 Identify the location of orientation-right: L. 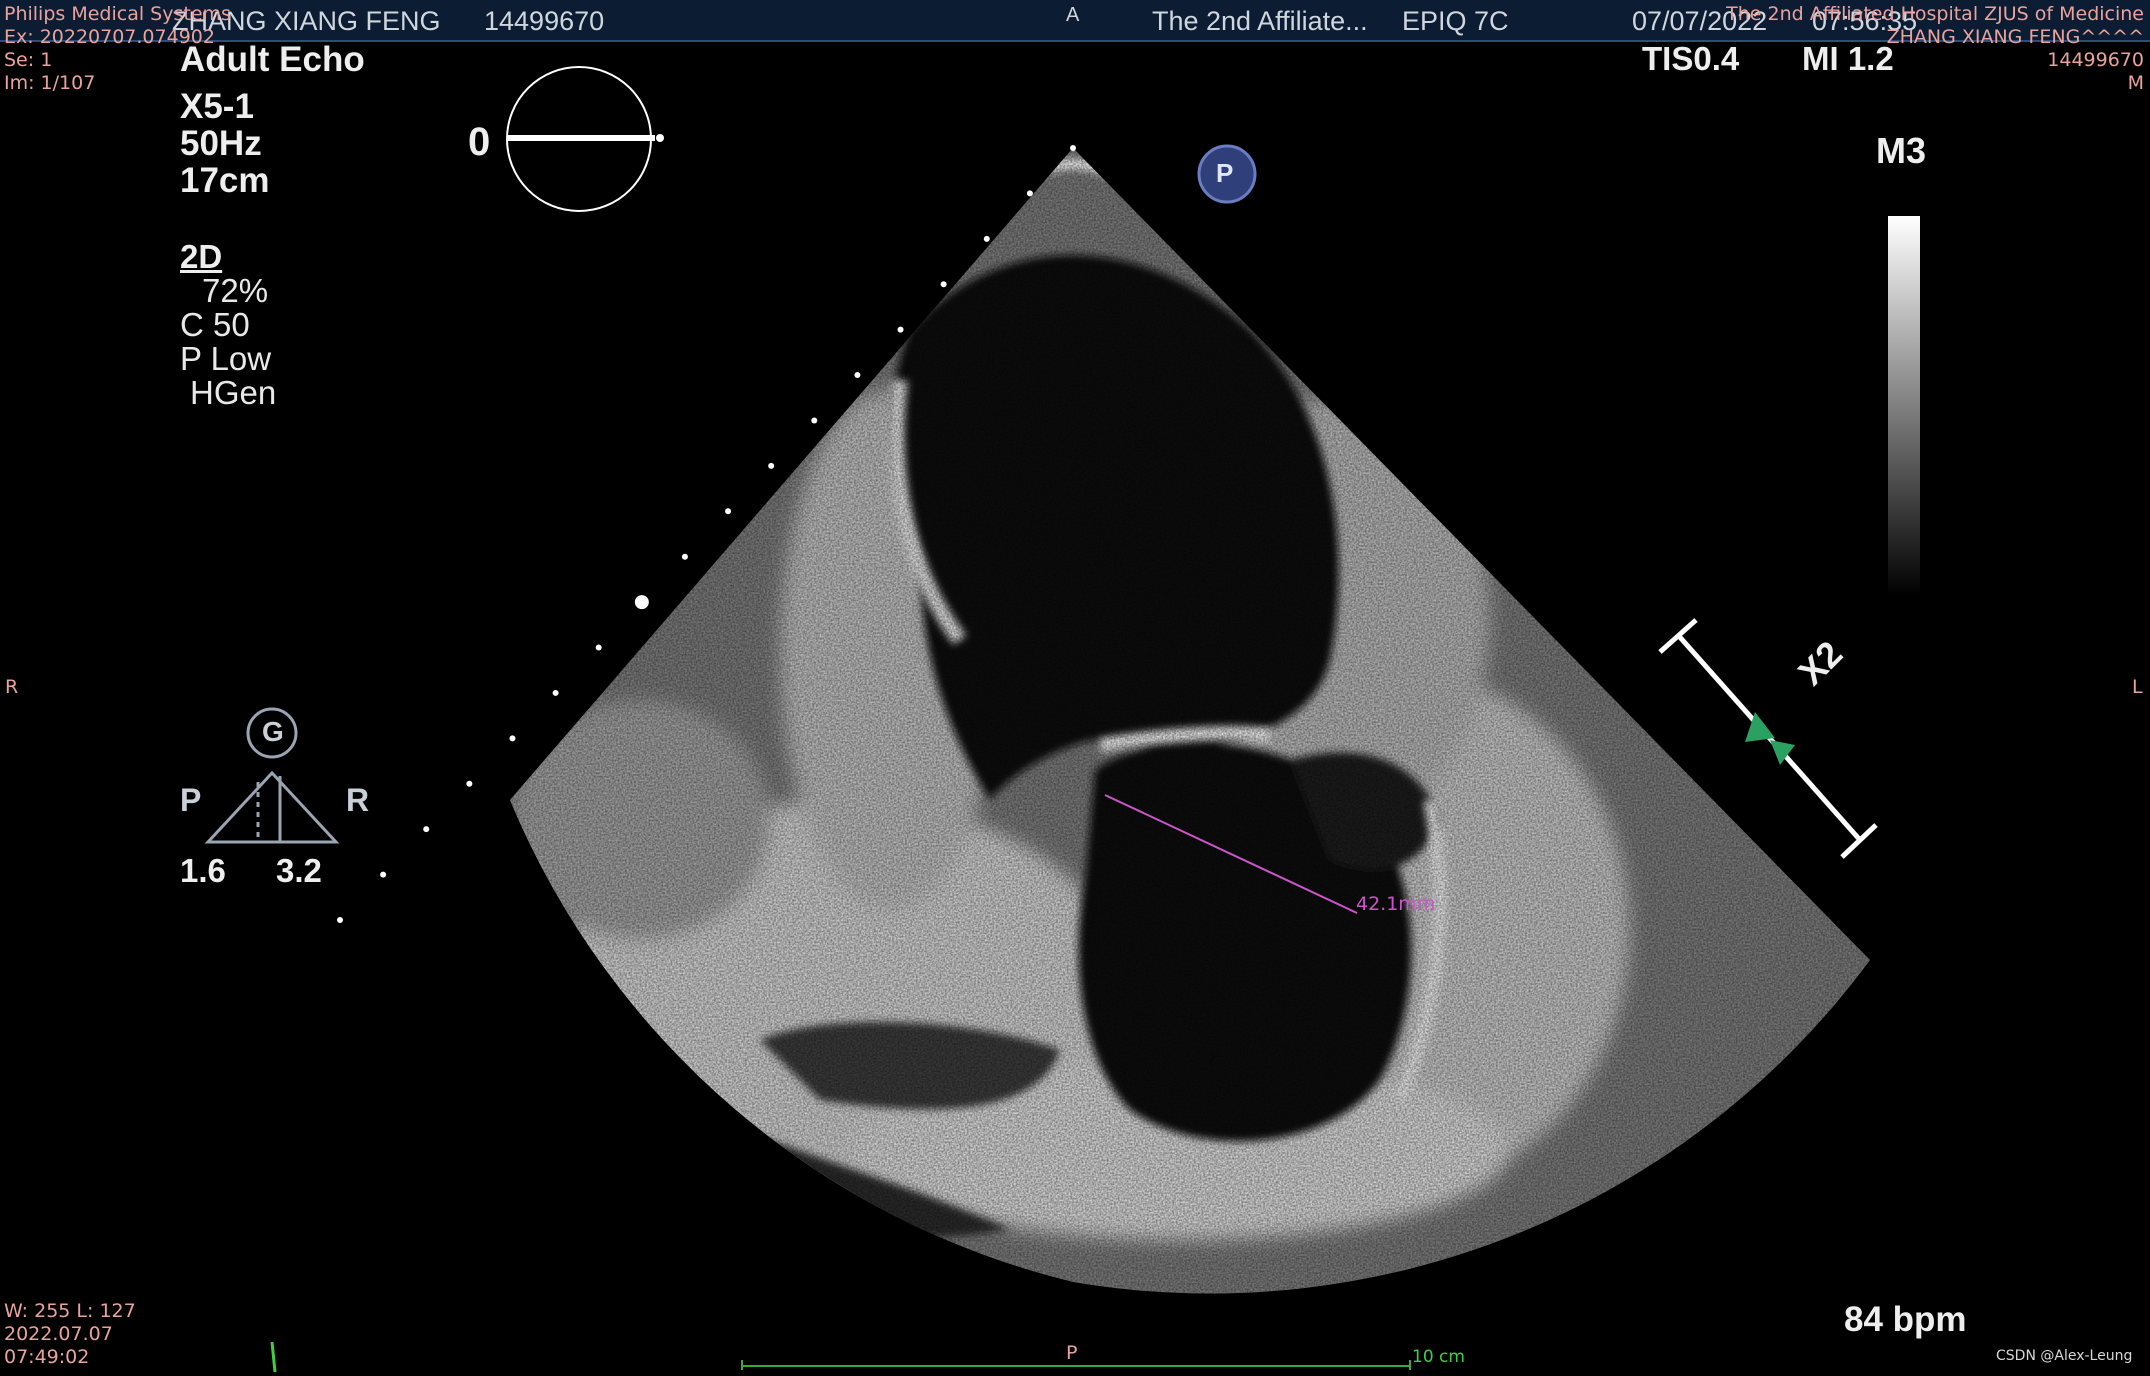
(2137, 687).